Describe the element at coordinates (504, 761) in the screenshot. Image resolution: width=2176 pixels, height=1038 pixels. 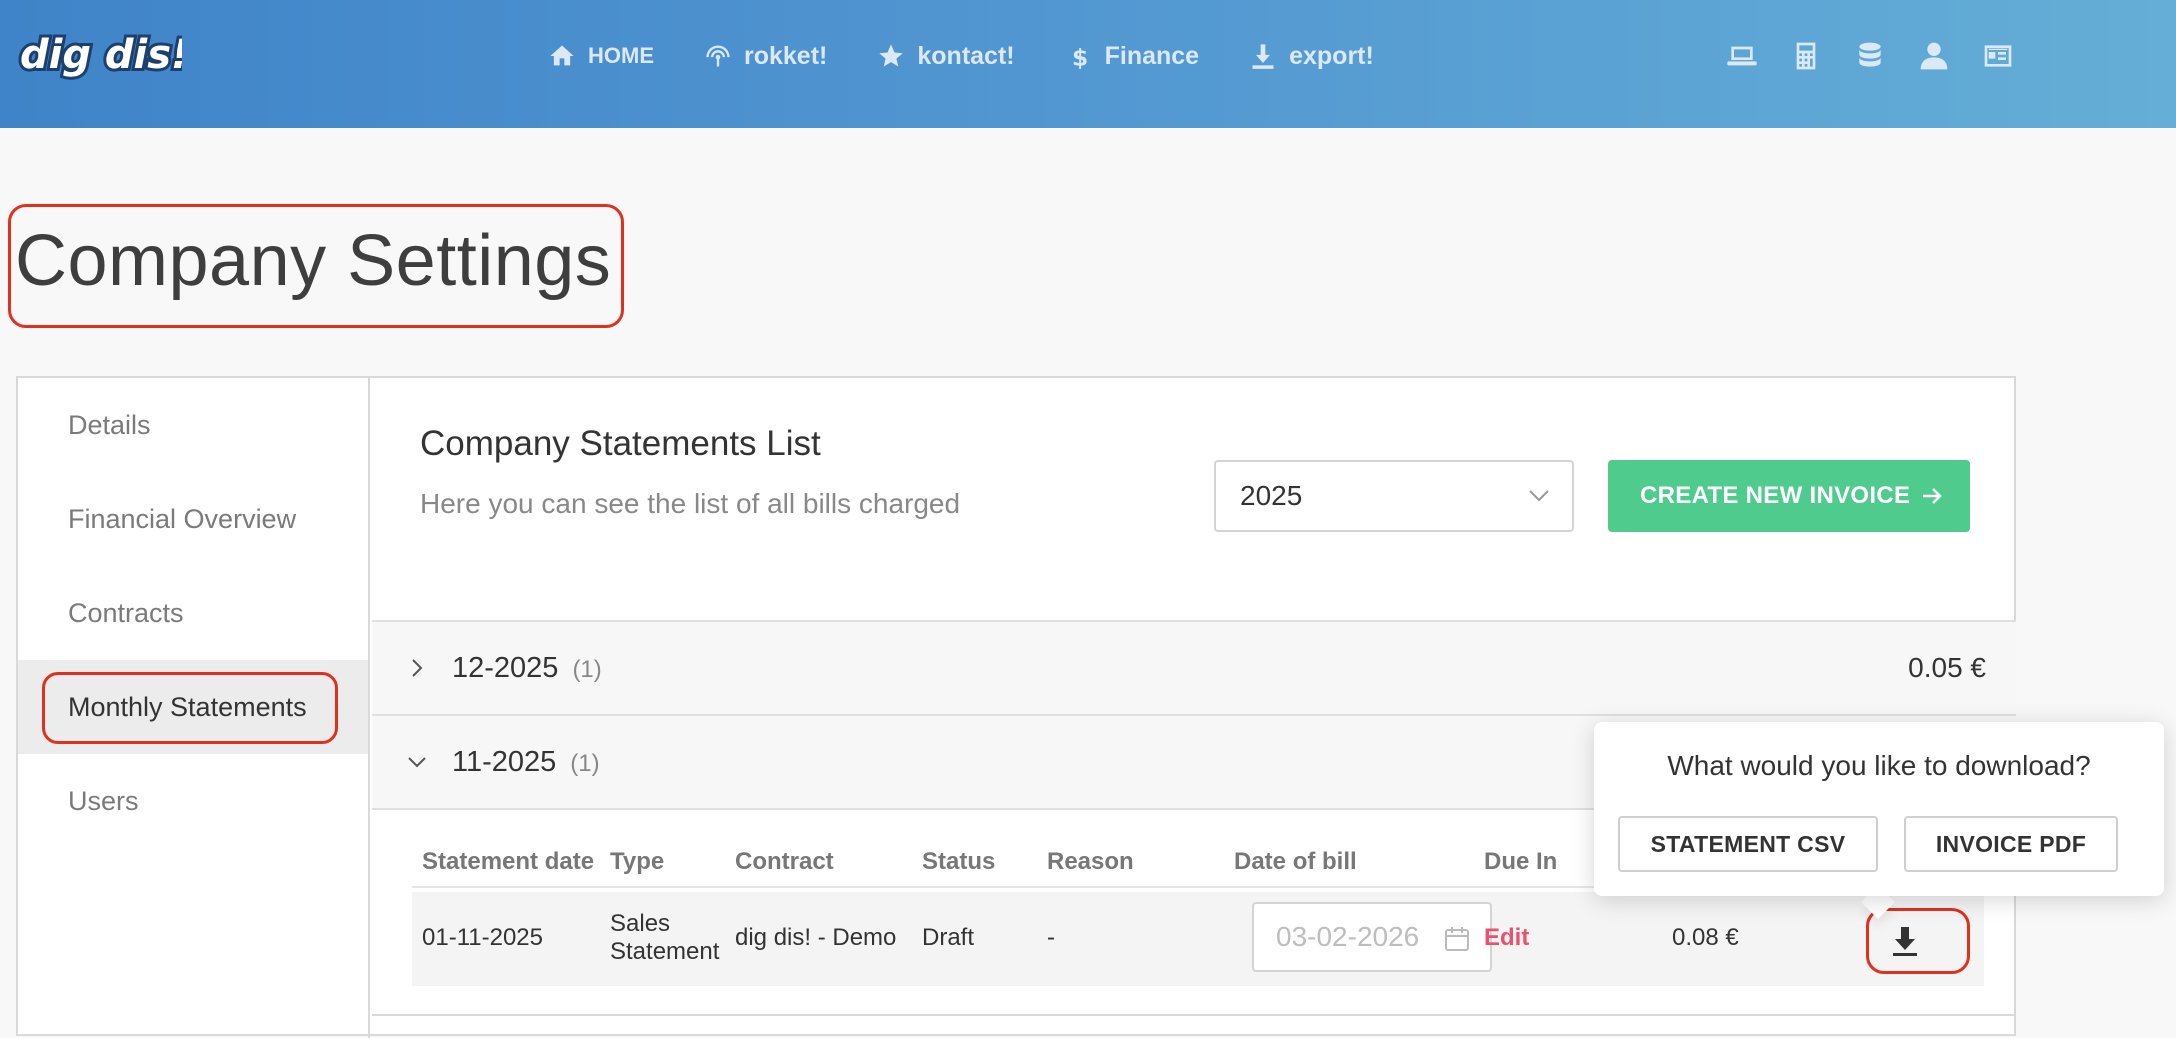
I see `group-month: 11-2025` at that location.